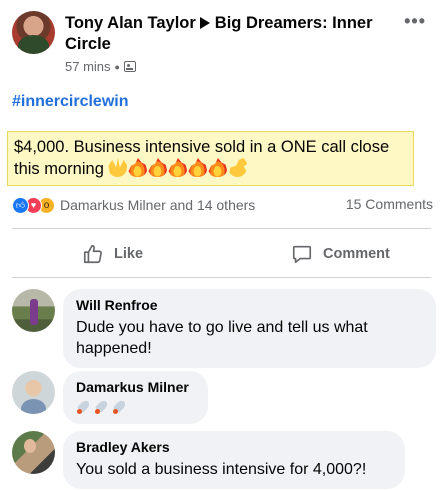 Image resolution: width=443 pixels, height=491 pixels. What do you see at coordinates (112, 254) in the screenshot?
I see `like-button: Like` at bounding box center [112, 254].